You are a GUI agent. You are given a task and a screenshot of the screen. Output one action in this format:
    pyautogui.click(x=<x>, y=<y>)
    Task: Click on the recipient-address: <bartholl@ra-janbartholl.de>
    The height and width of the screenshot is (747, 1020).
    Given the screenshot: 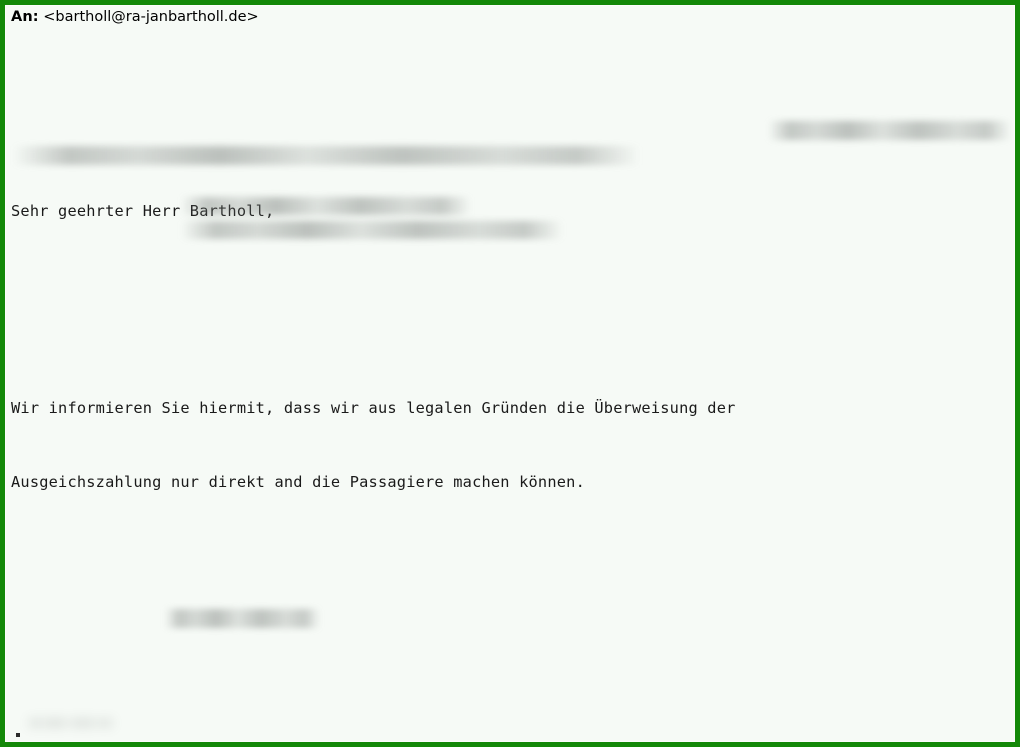 What is the action you would take?
    pyautogui.click(x=150, y=17)
    